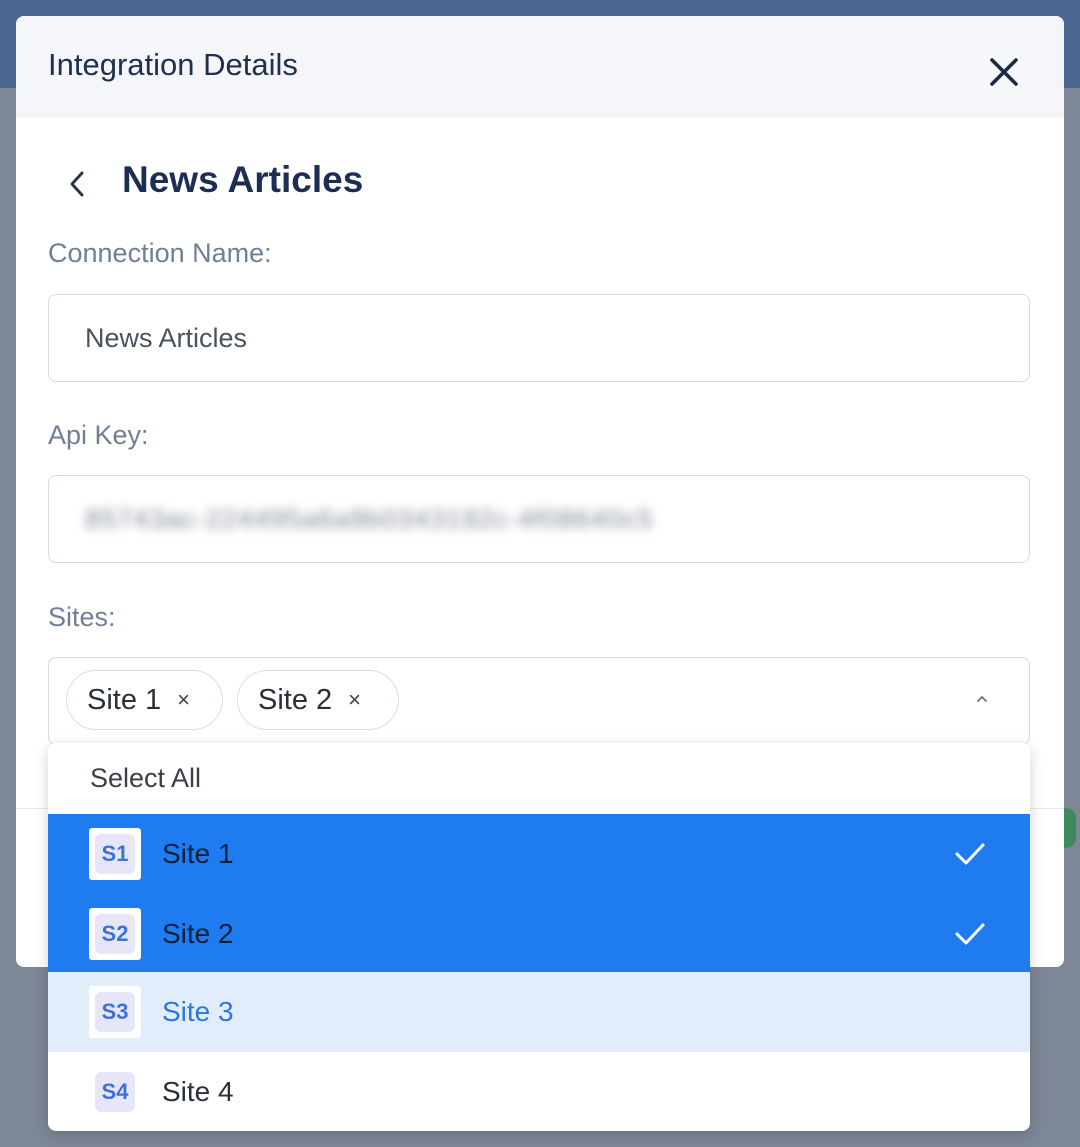  Describe the element at coordinates (540, 67) in the screenshot. I see `modal-header: Integration Details` at that location.